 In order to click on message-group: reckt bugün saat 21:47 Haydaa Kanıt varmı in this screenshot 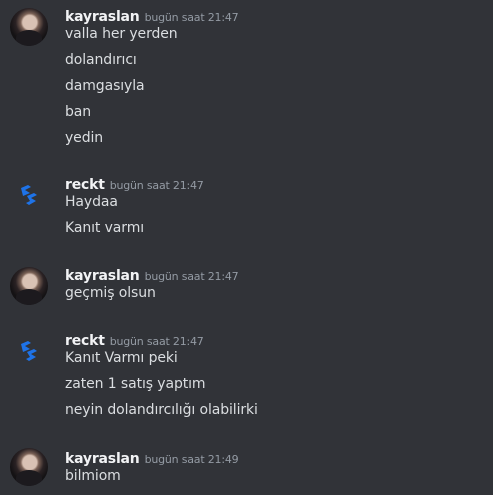, I will do `click(246, 209)`.